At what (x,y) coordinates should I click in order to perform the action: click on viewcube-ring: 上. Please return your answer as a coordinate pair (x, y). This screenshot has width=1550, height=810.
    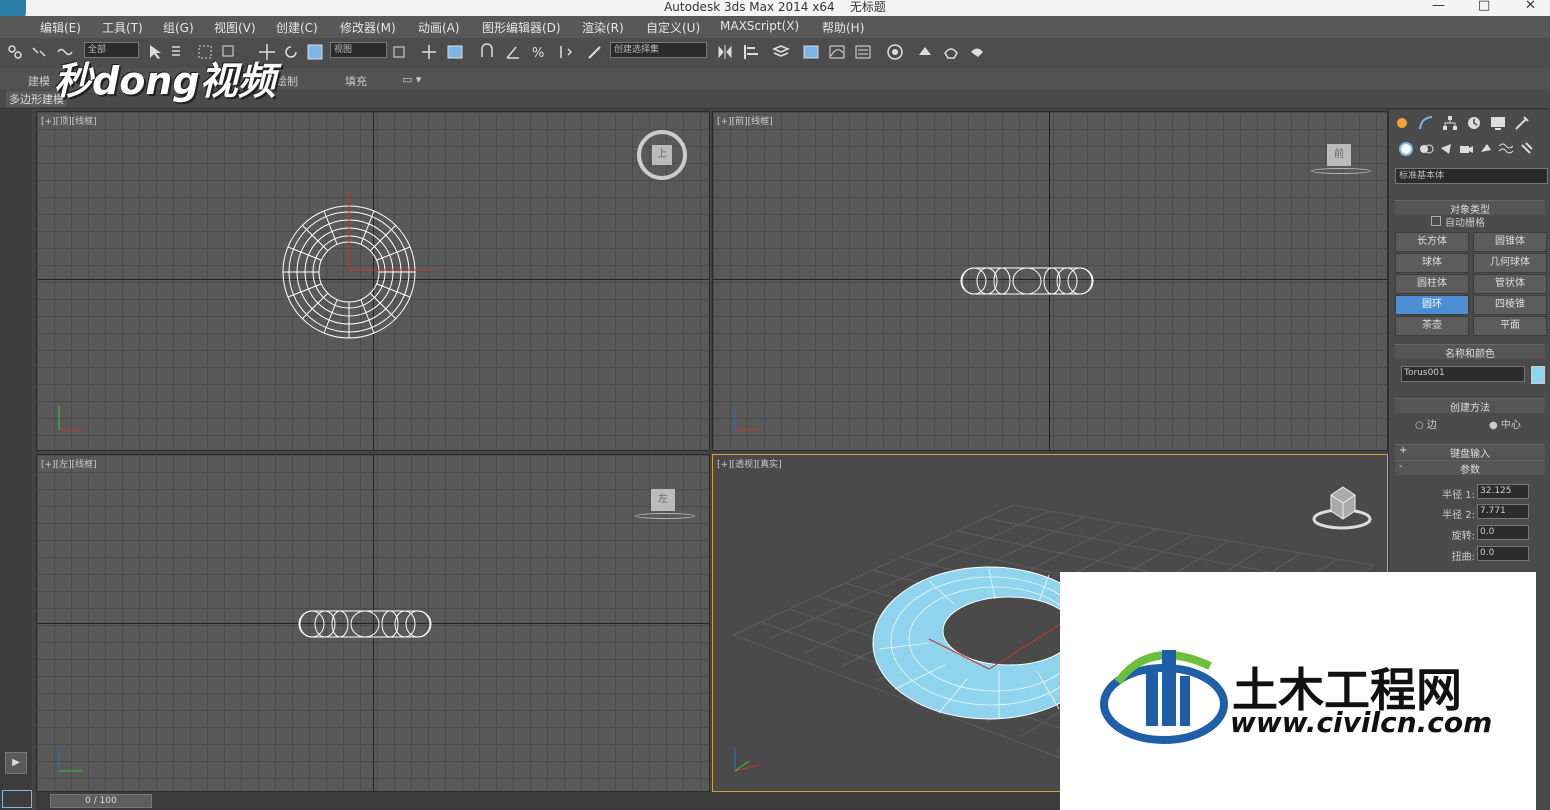
    Looking at the image, I should click on (662, 155).